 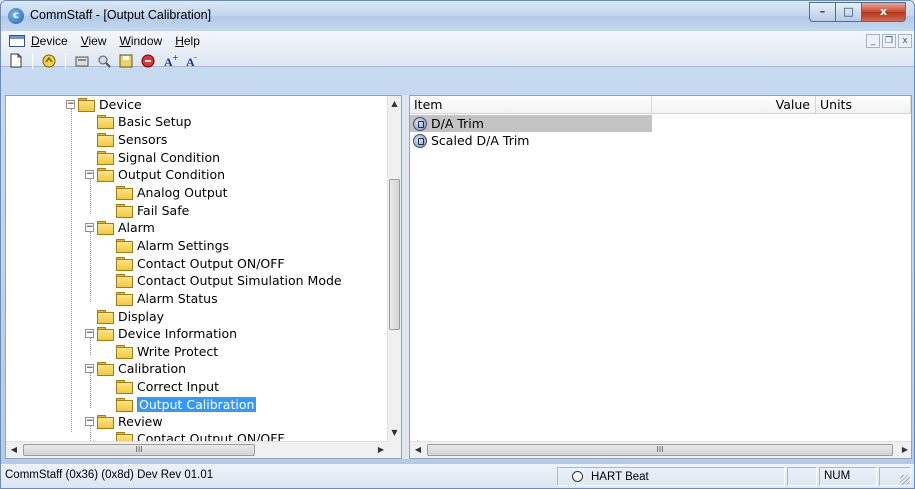 I want to click on tree-node-alarm: − Alarm, so click(x=120, y=227).